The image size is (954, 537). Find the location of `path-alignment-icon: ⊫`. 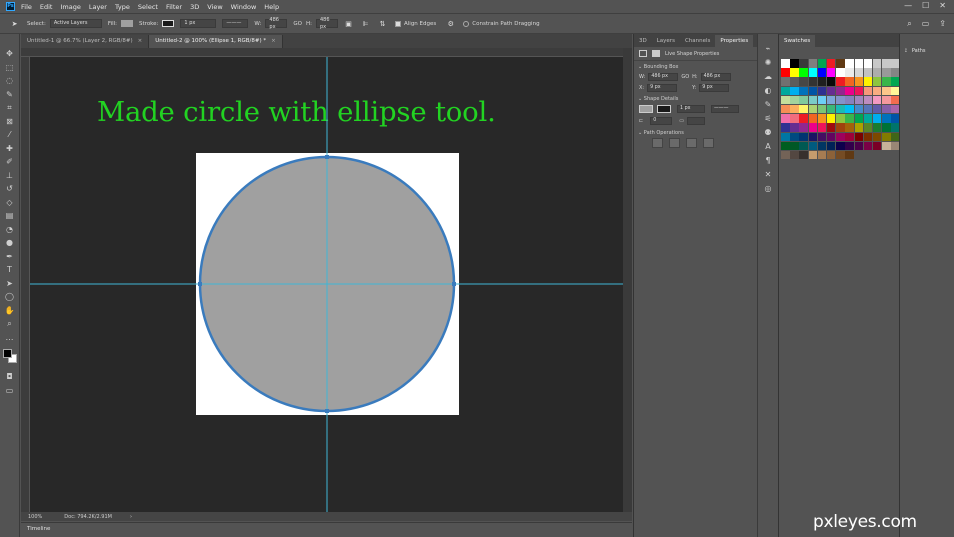

path-alignment-icon: ⊫ is located at coordinates (365, 23).